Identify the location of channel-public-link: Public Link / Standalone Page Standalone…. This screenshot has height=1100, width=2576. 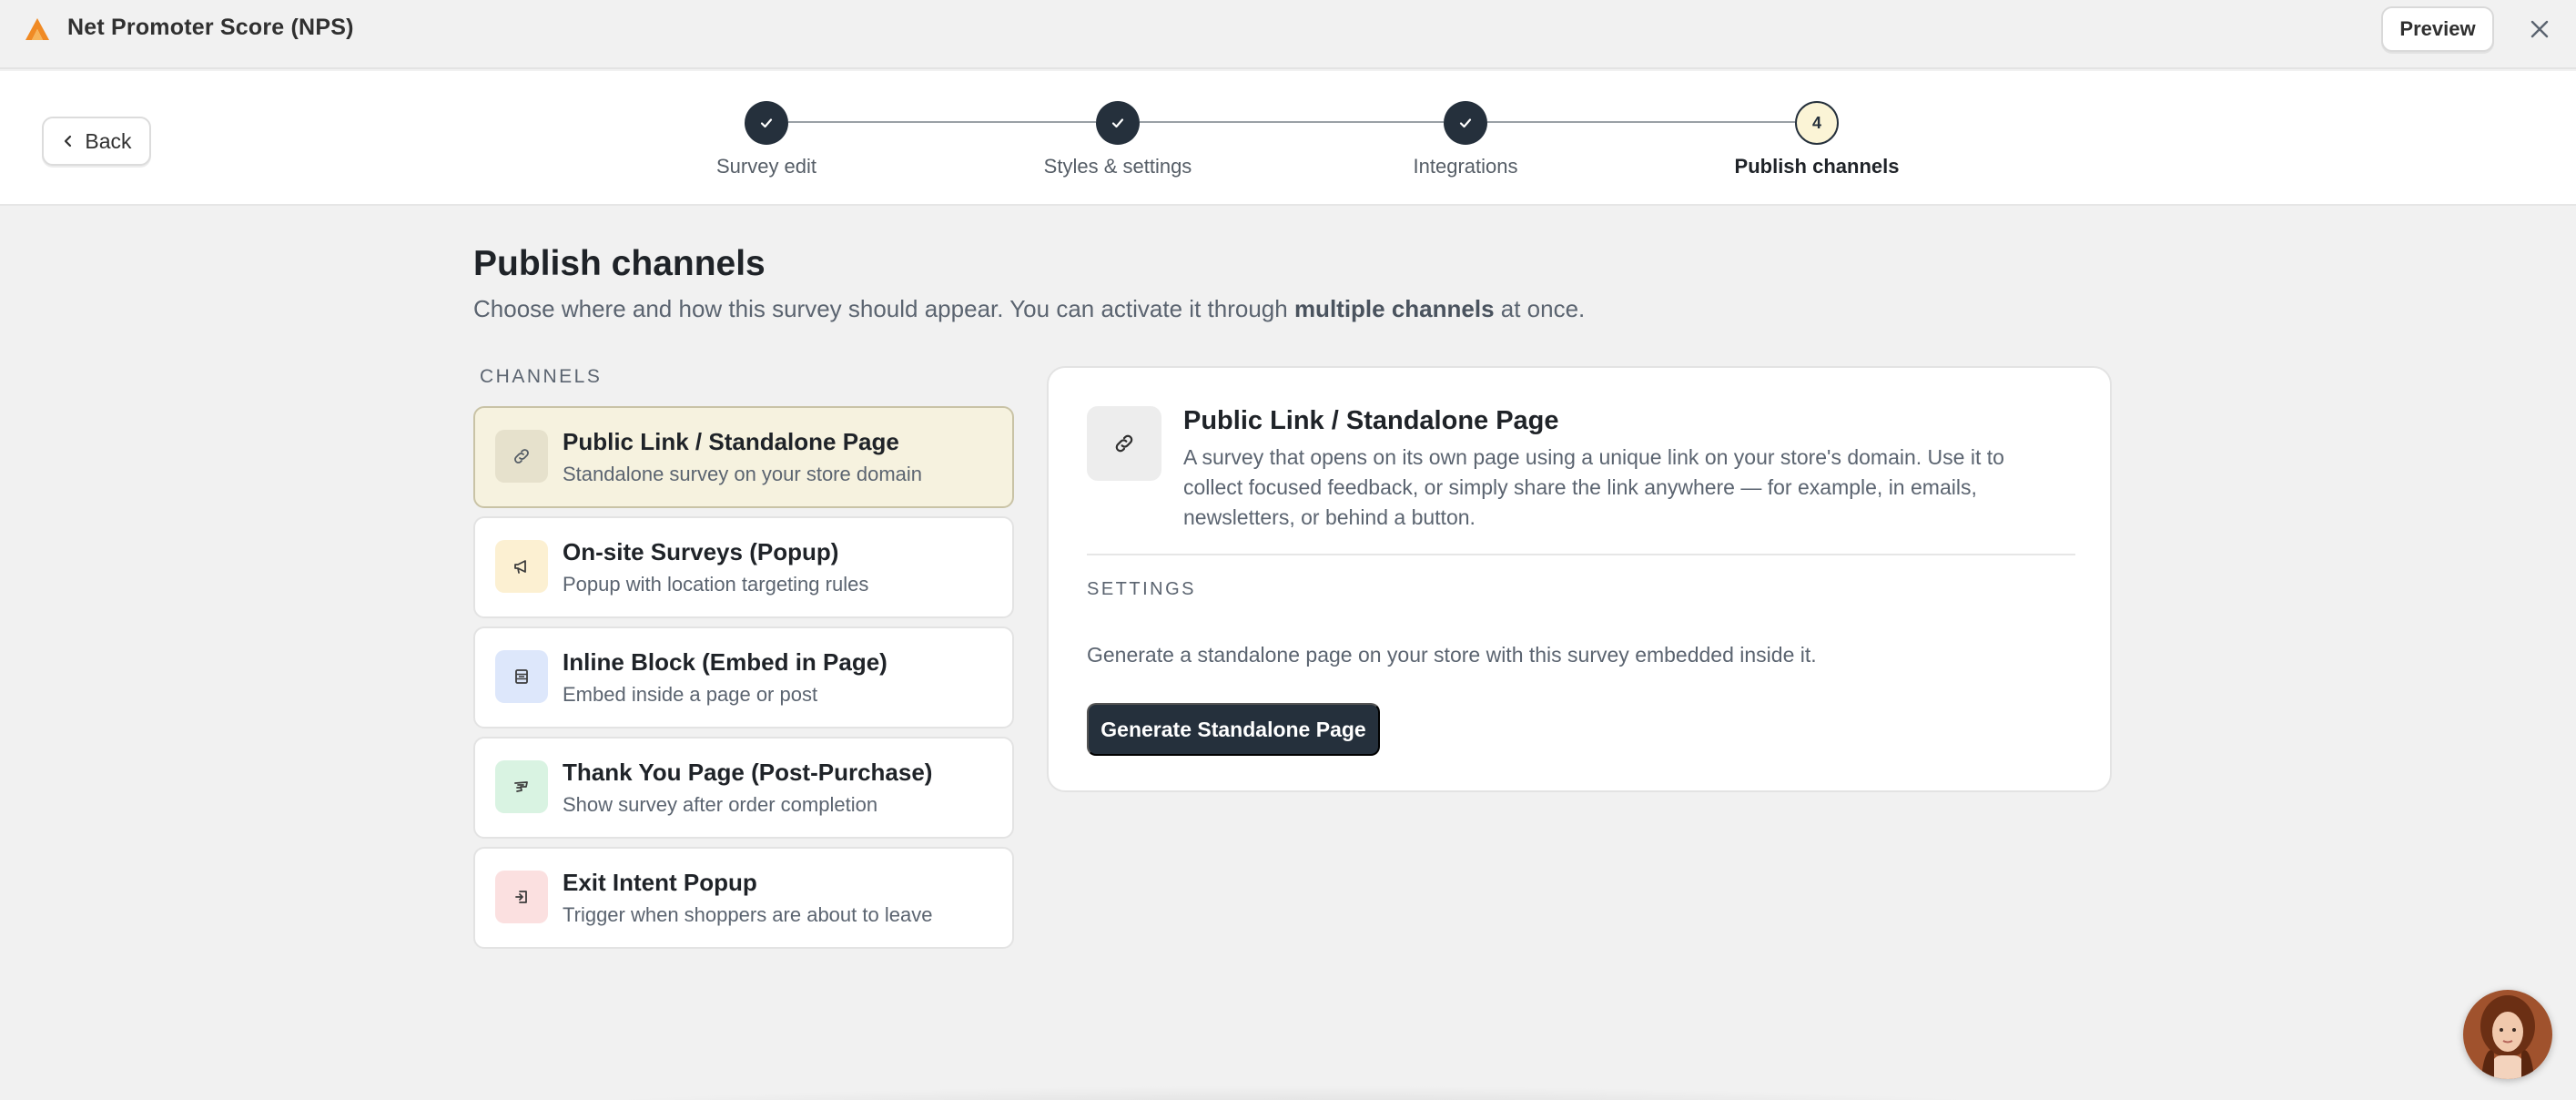
(743, 457).